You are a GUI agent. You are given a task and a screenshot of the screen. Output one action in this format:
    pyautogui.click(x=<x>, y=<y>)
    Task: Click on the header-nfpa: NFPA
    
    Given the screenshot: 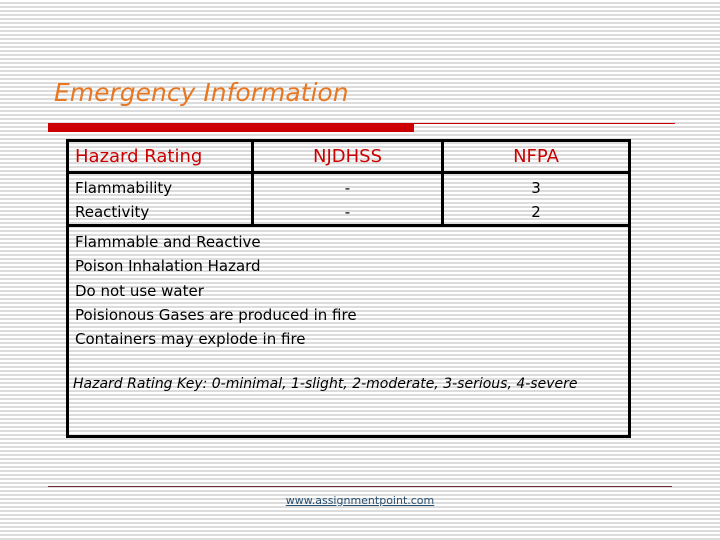 What is the action you would take?
    pyautogui.click(x=535, y=158)
    